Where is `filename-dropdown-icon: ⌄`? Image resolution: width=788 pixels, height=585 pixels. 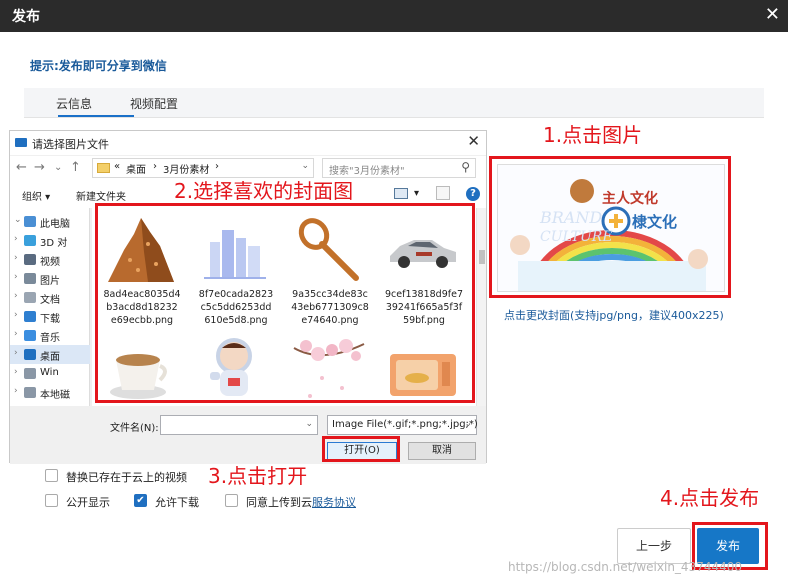 filename-dropdown-icon: ⌄ is located at coordinates (309, 424).